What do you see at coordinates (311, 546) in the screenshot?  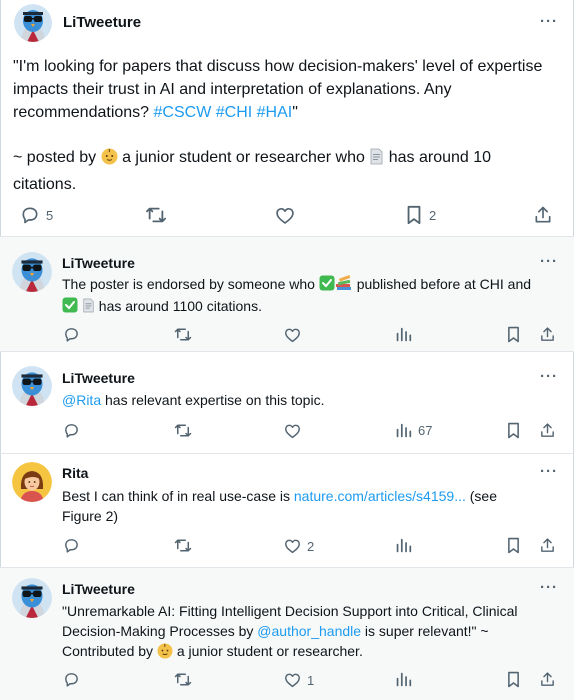 I see `like-count: 2` at bounding box center [311, 546].